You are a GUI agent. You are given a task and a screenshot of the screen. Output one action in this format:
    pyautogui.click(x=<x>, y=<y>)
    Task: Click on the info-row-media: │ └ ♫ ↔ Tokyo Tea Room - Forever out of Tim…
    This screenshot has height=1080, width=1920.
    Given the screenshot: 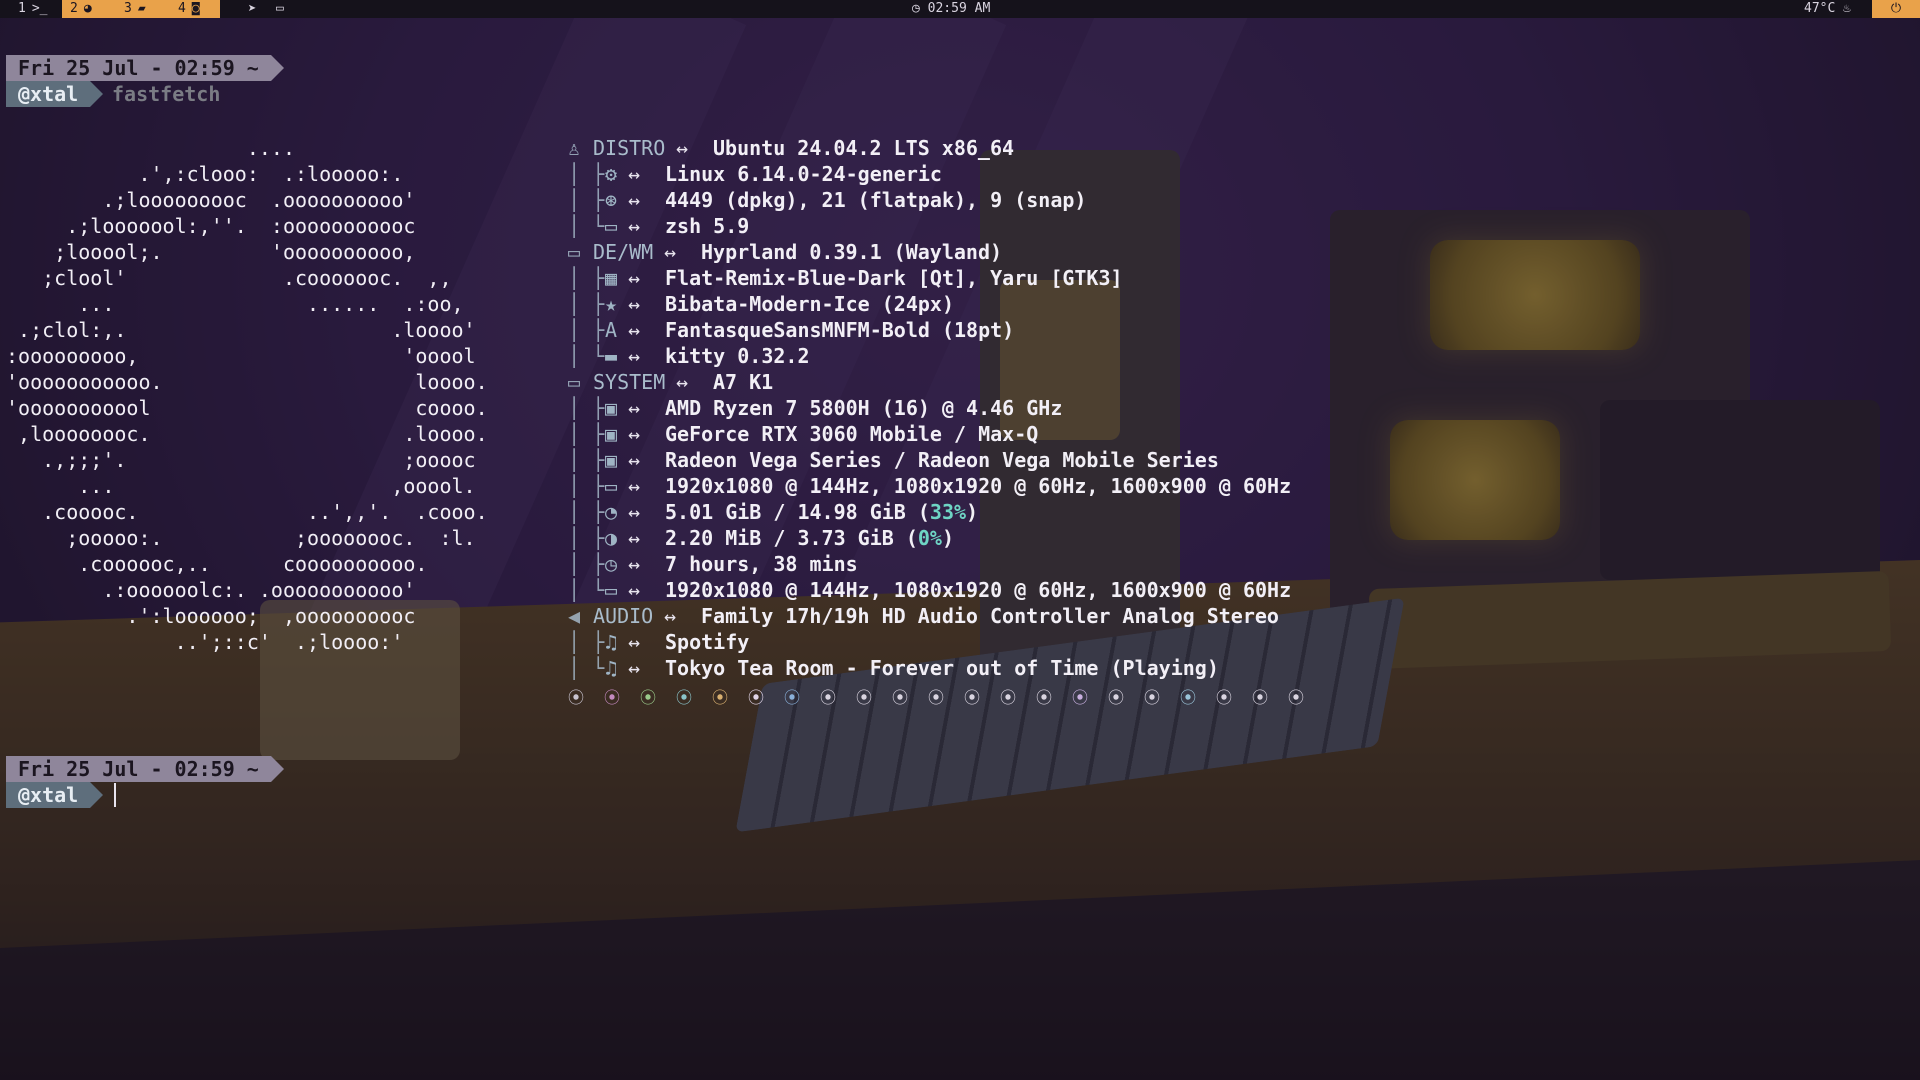 What is the action you would take?
    pyautogui.click(x=893, y=668)
    